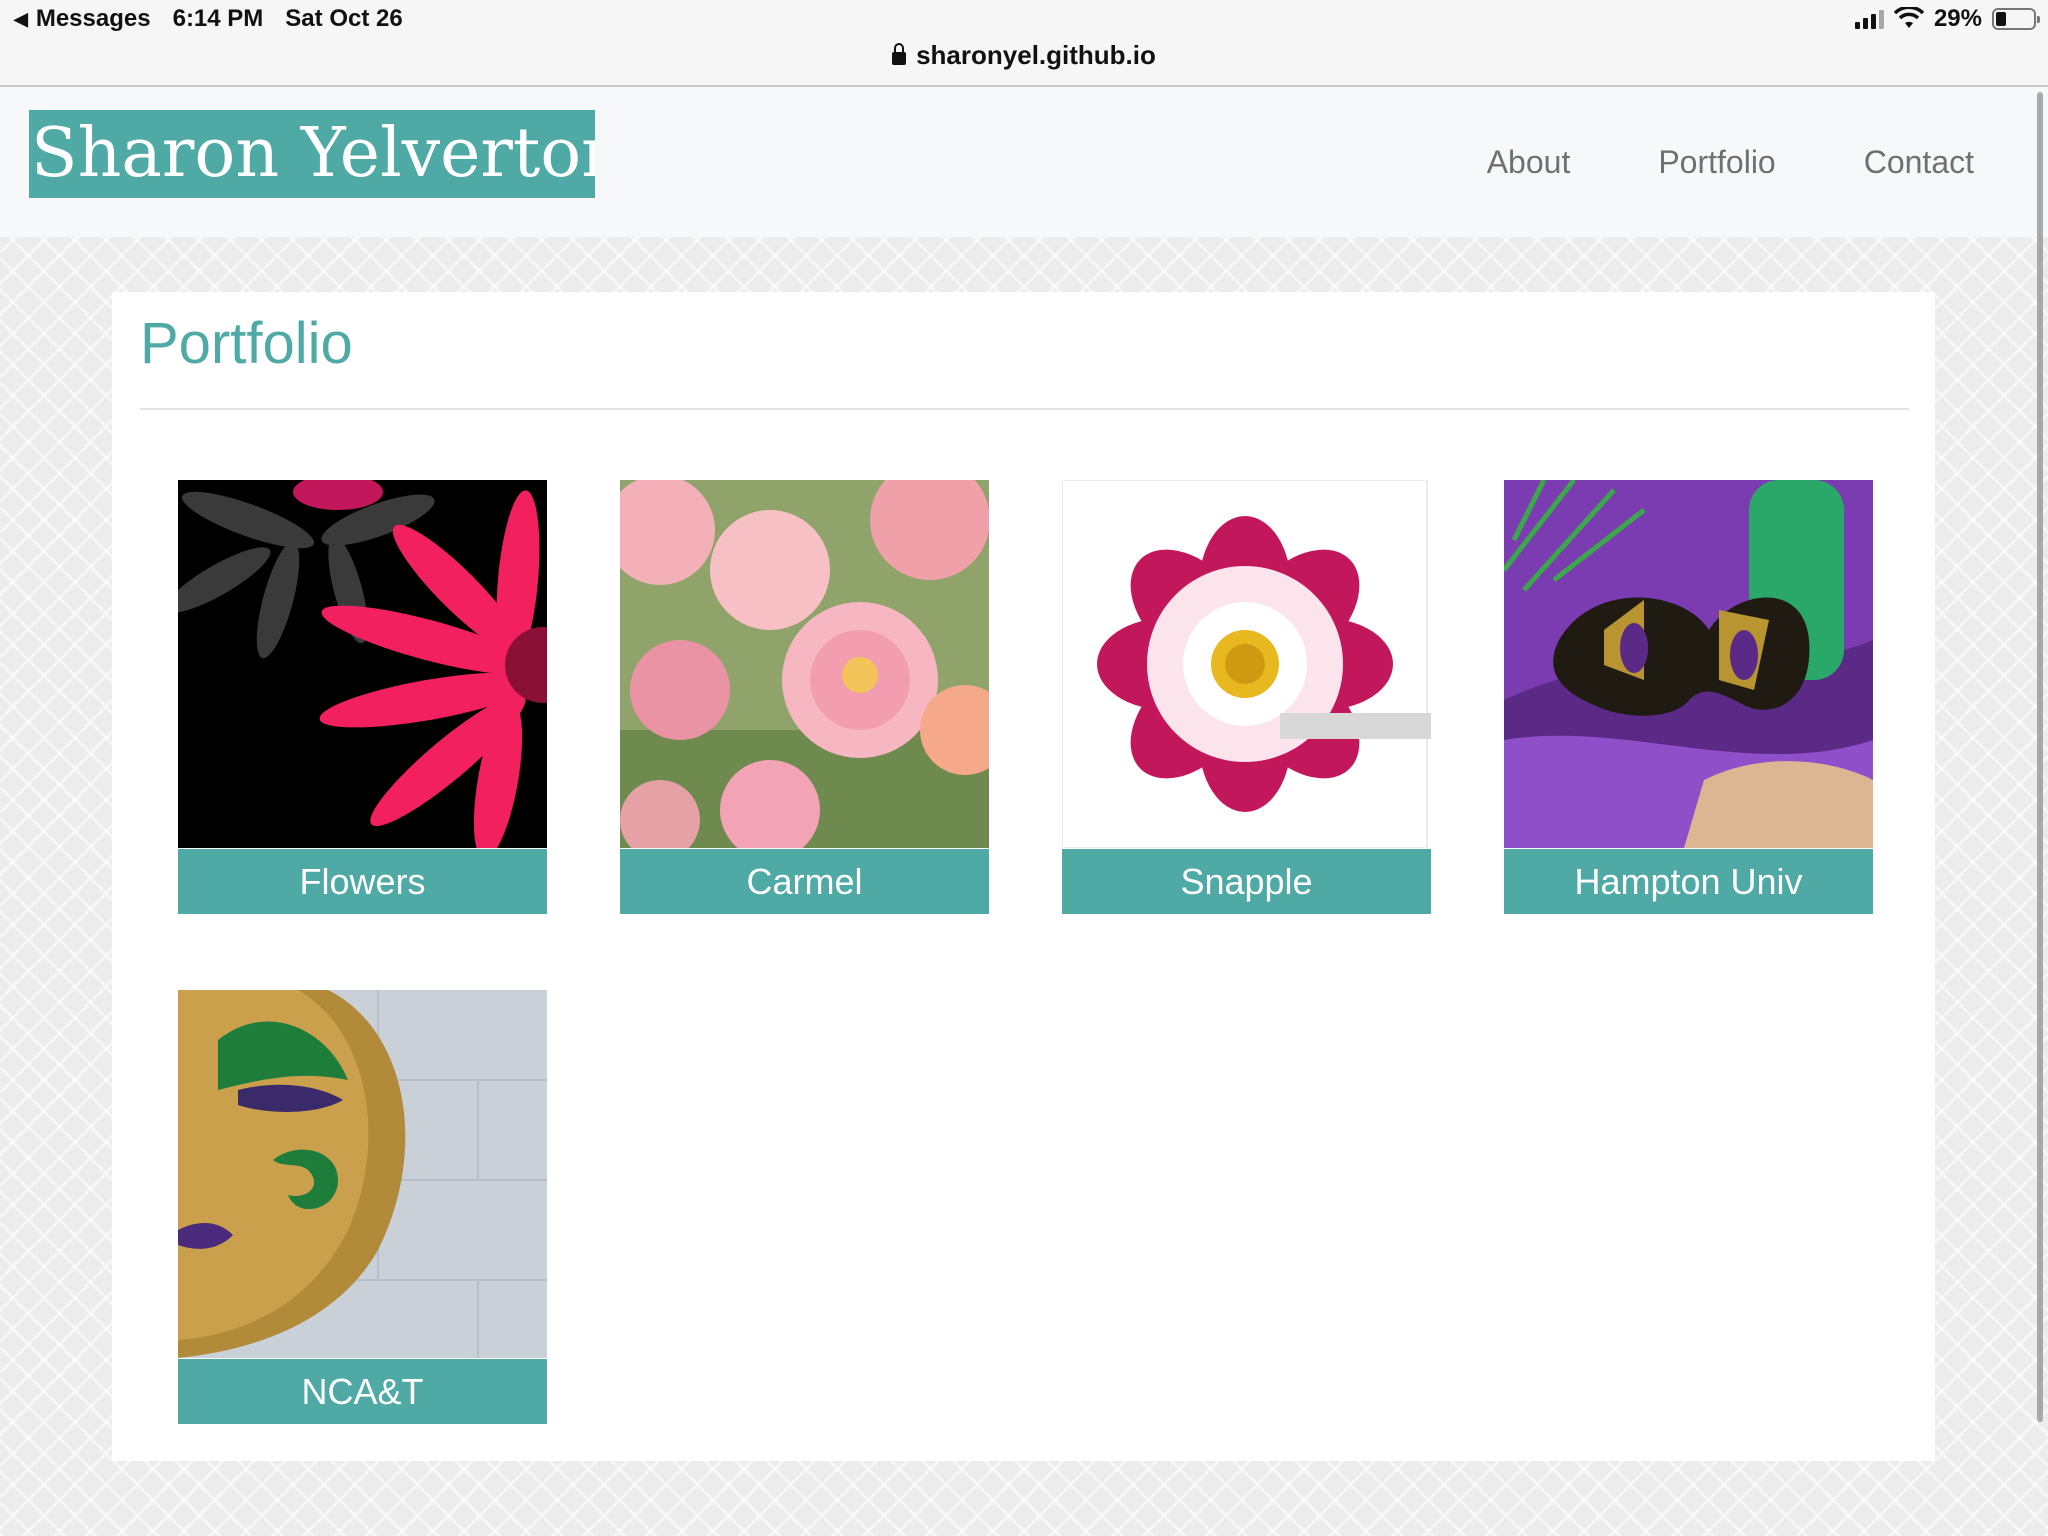 Image resolution: width=2048 pixels, height=1536 pixels. I want to click on page-scrollbar, so click(2040, 757).